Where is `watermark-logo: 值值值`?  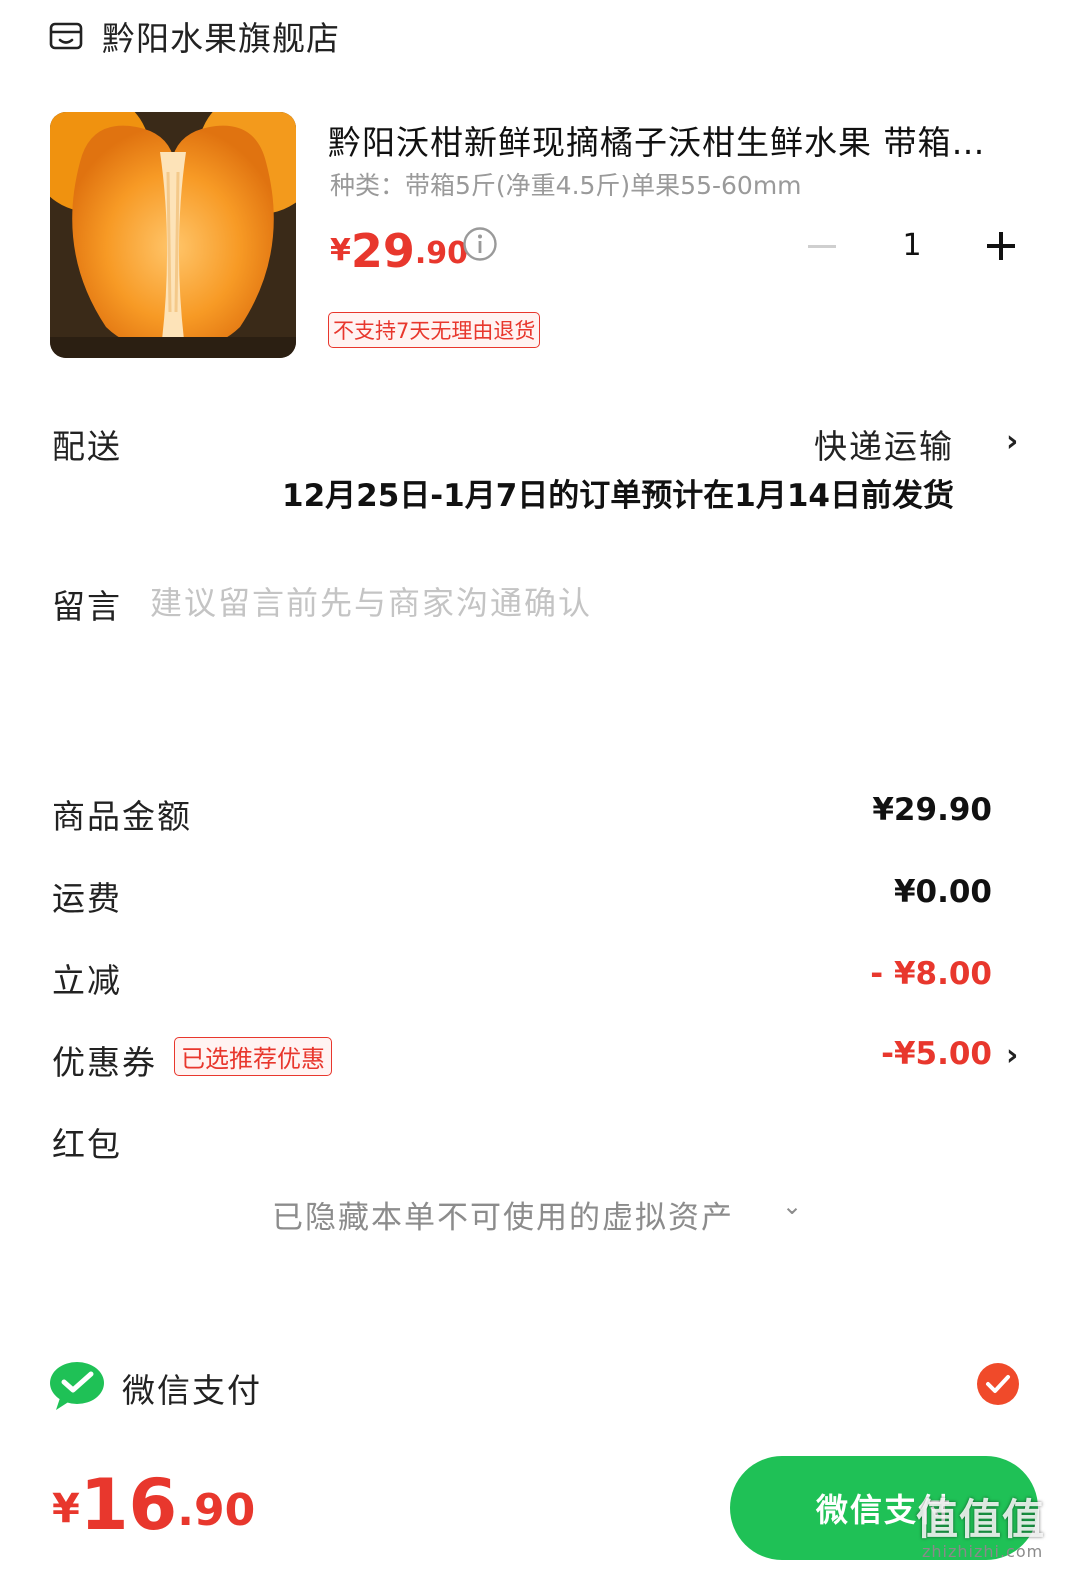
watermark-logo: 值值值 is located at coordinates (981, 1519).